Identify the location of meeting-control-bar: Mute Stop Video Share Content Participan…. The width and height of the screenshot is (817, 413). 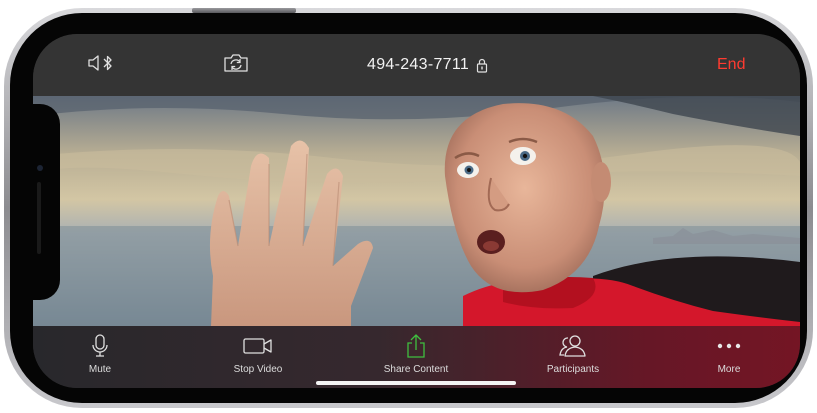
(416, 357).